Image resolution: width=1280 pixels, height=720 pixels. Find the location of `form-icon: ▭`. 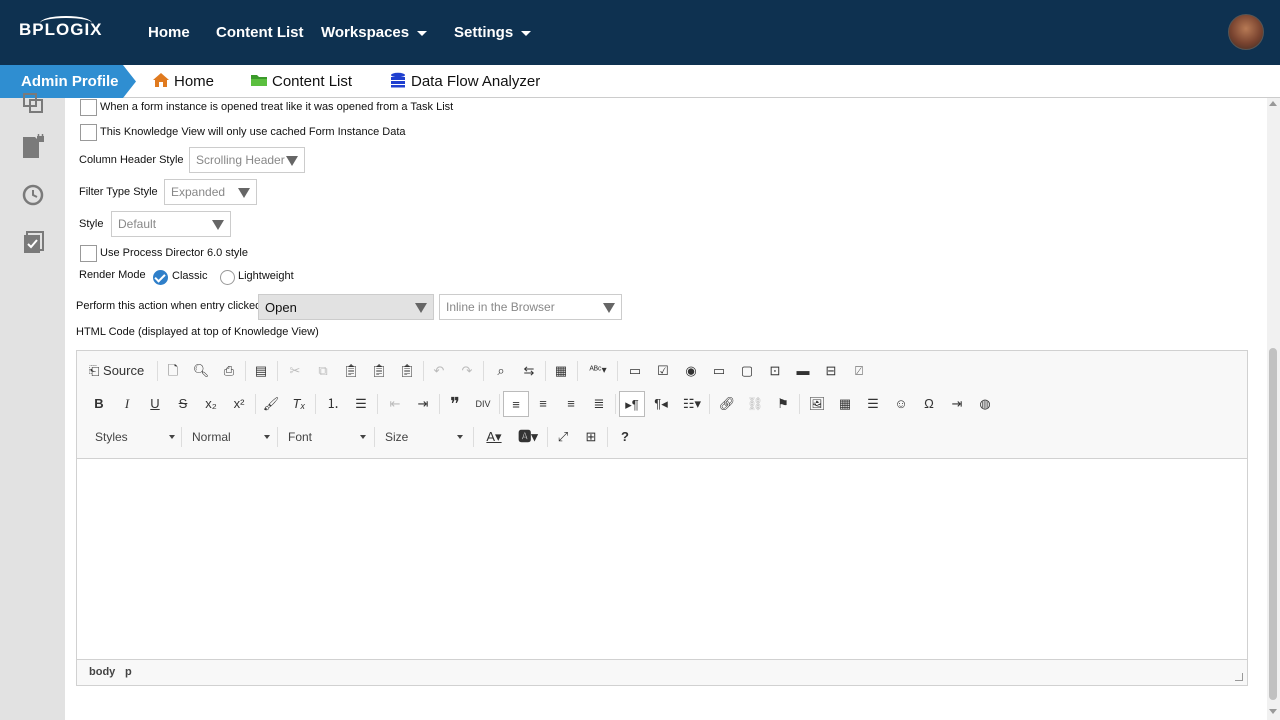

form-icon: ▭ is located at coordinates (635, 371).